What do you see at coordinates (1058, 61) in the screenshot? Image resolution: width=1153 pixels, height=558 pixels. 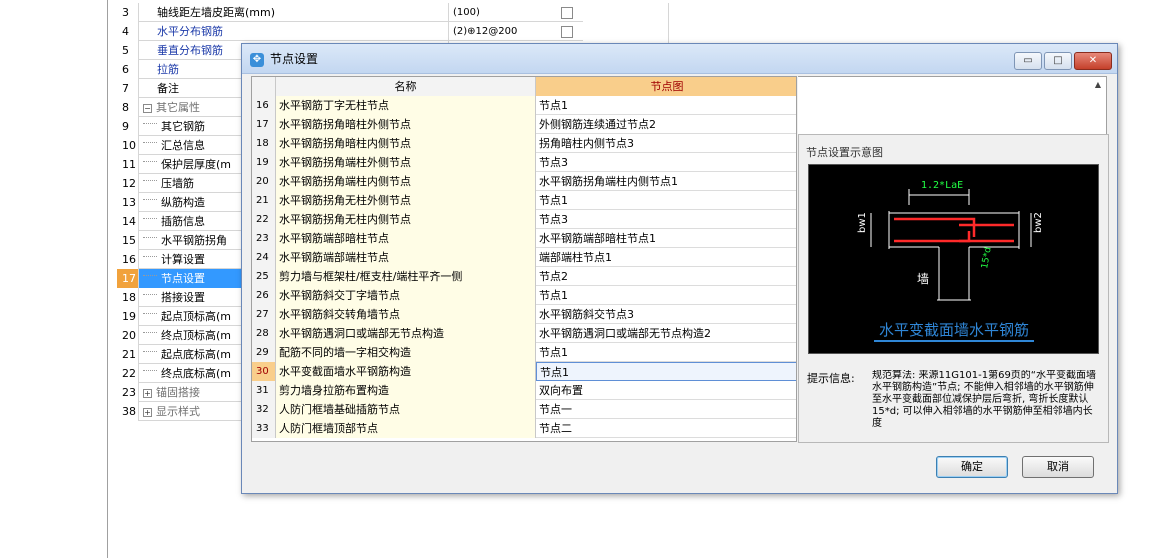 I see `maximize-button: □` at bounding box center [1058, 61].